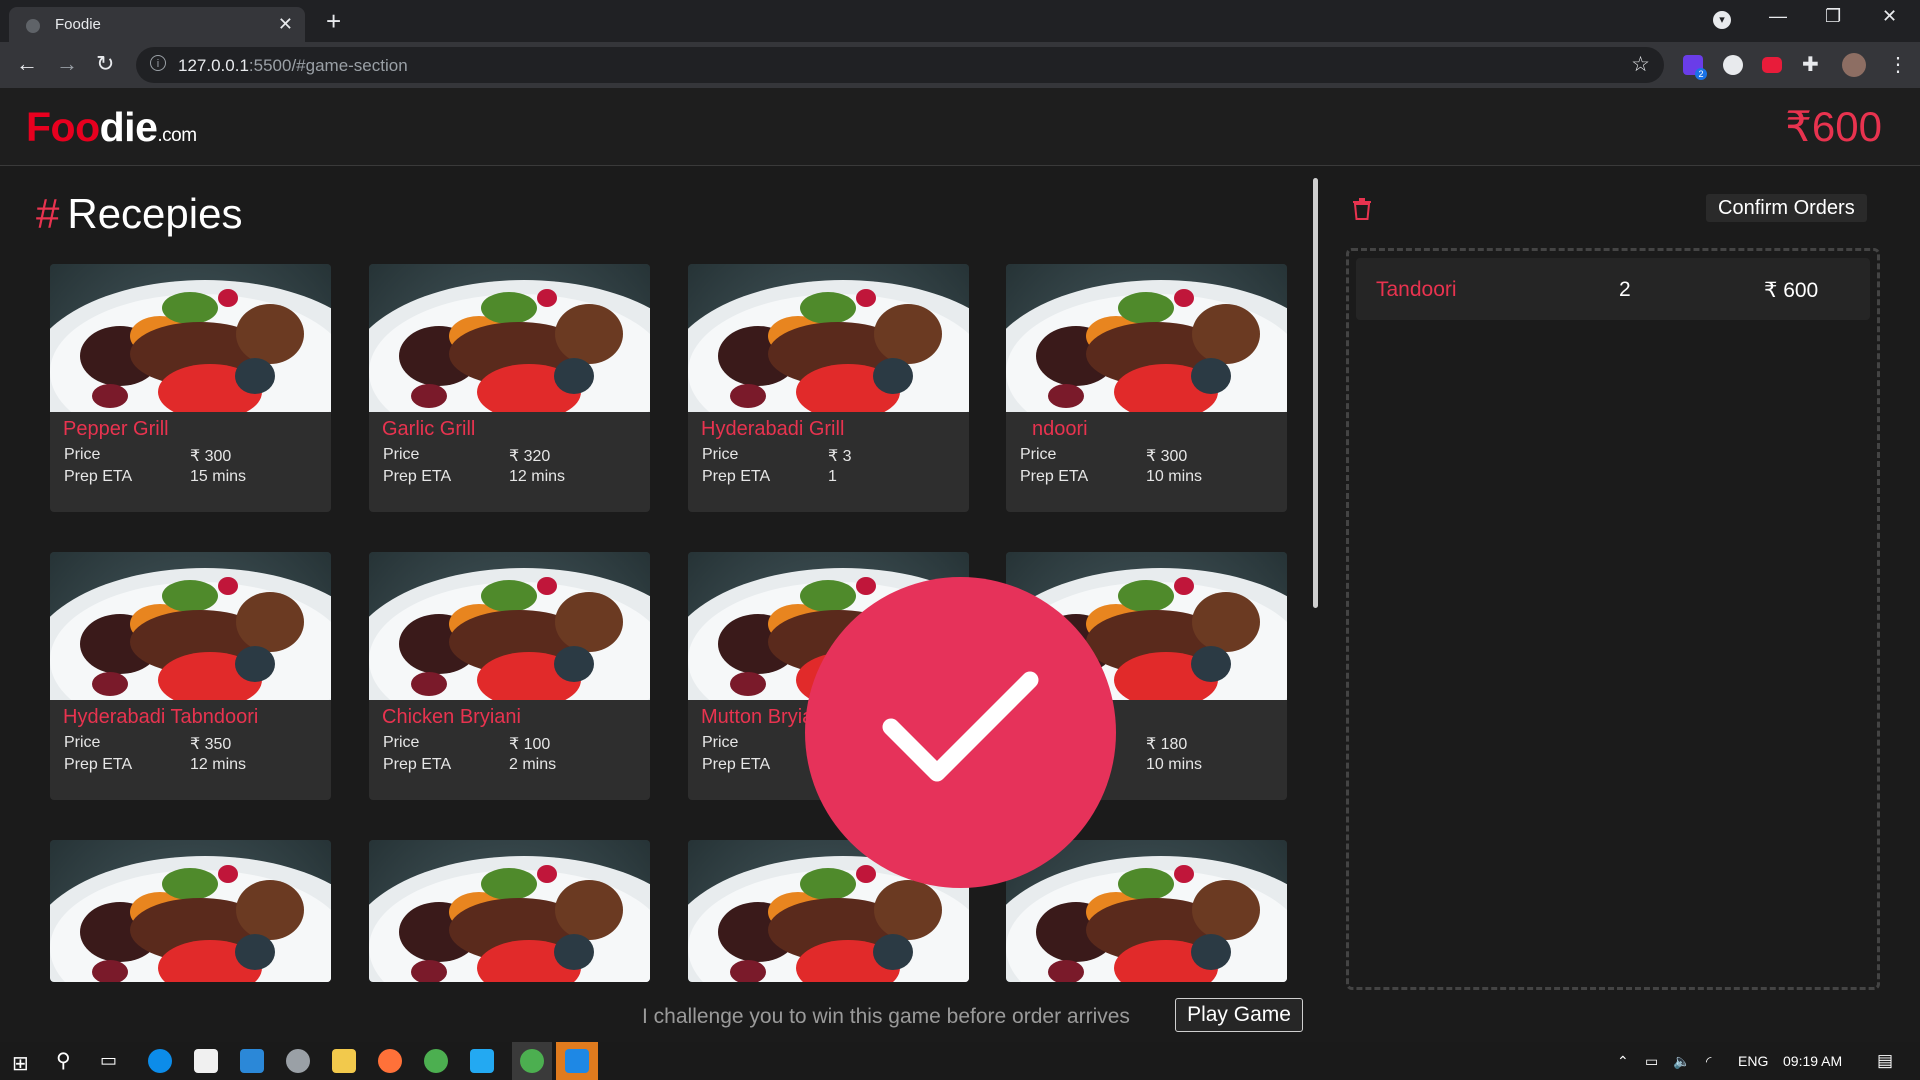 The image size is (1920, 1080). I want to click on windows-taskbar: ⊞ ⚲ ▭ ⌃ ▭ 🔈 ◜ ENG 09:19 AM ▤, so click(960, 1061).